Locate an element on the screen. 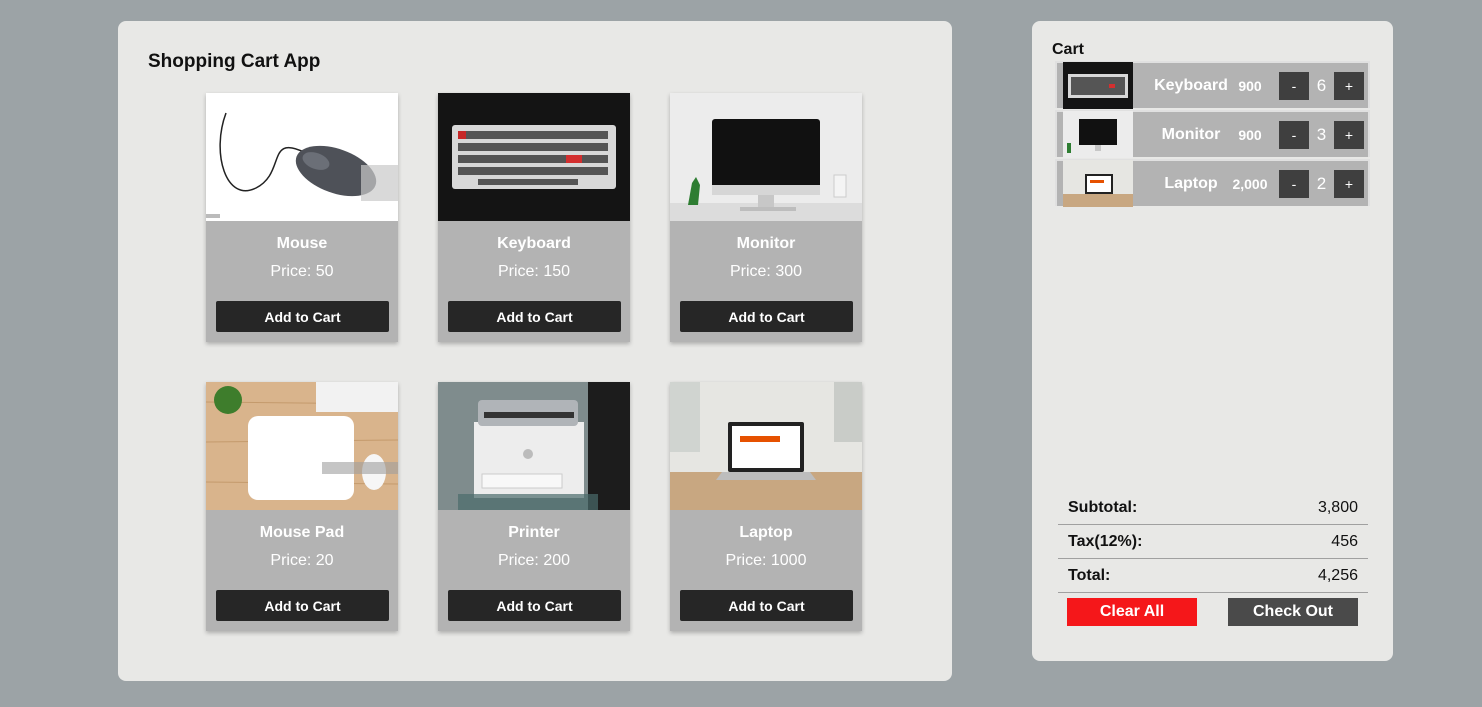 The width and height of the screenshot is (1482, 707). product-card-mouse: Mouse Price: 50 Add to Cart is located at coordinates (302, 217).